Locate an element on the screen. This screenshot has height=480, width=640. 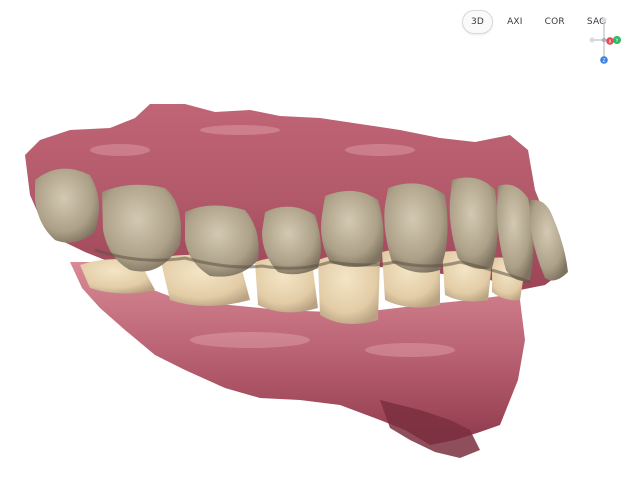
gizmo-y-label: Y is located at coordinates (617, 41).